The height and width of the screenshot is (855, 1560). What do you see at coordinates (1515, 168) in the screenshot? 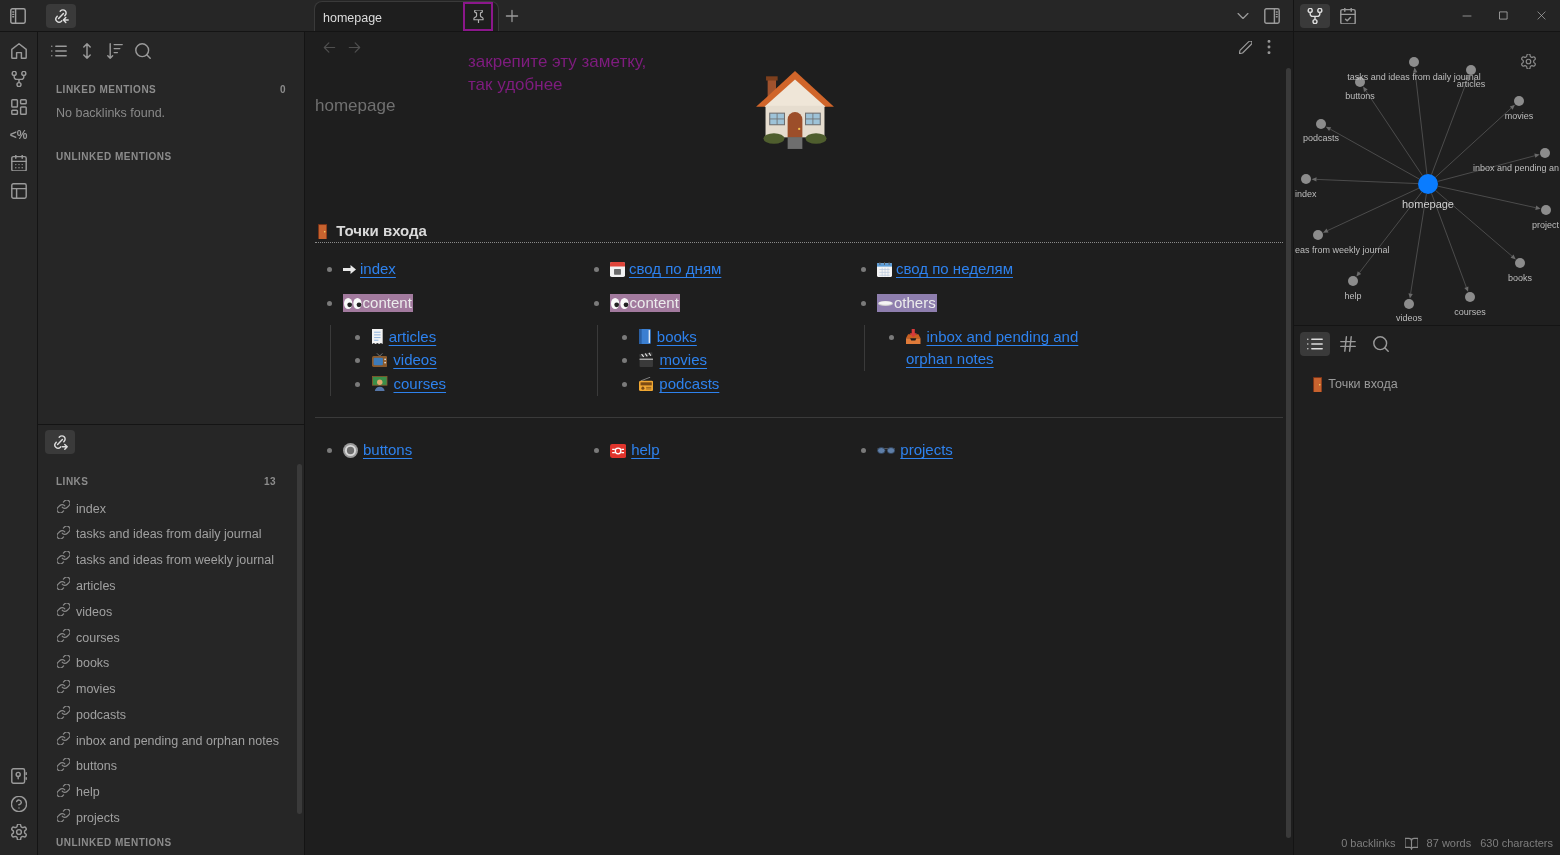
I see `graph-node-label: inbox and pending an` at bounding box center [1515, 168].